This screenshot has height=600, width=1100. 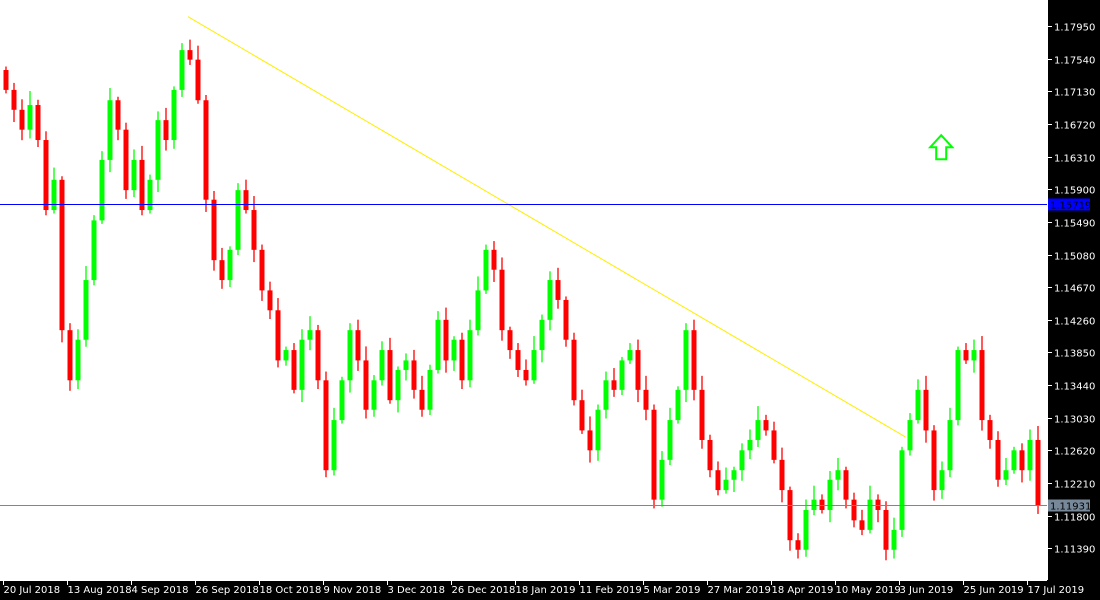 I want to click on x-tick-label: 3 Dec 2018, so click(x=417, y=590).